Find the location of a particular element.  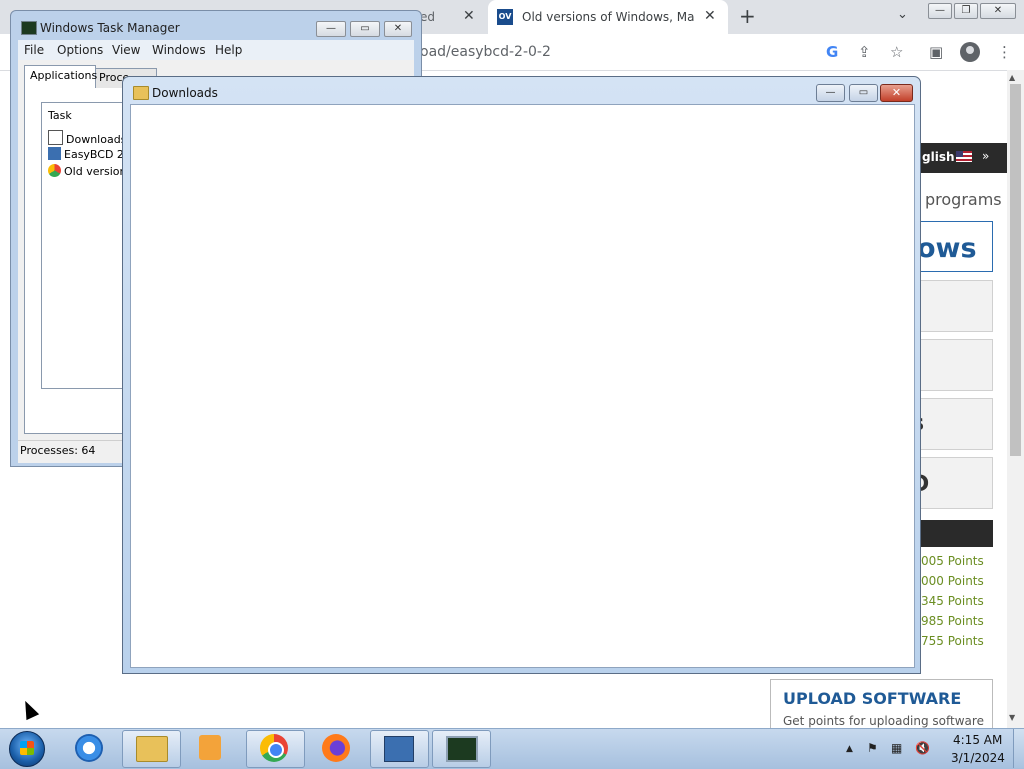

start-button is located at coordinates (27, 749).